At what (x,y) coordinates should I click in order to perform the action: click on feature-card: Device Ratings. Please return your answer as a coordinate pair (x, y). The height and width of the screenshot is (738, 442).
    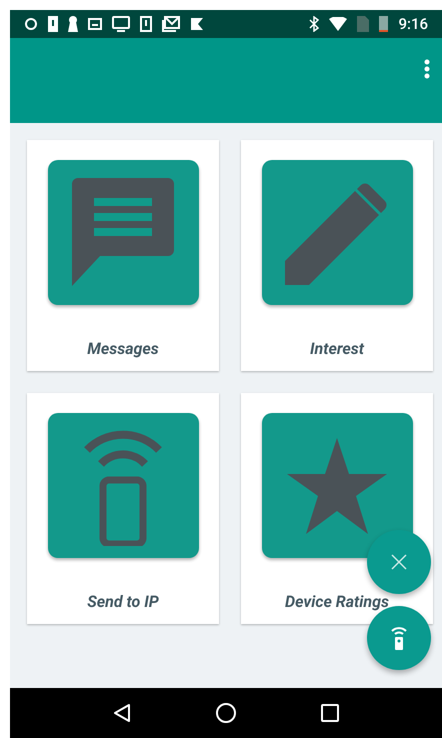
    Looking at the image, I should click on (337, 508).